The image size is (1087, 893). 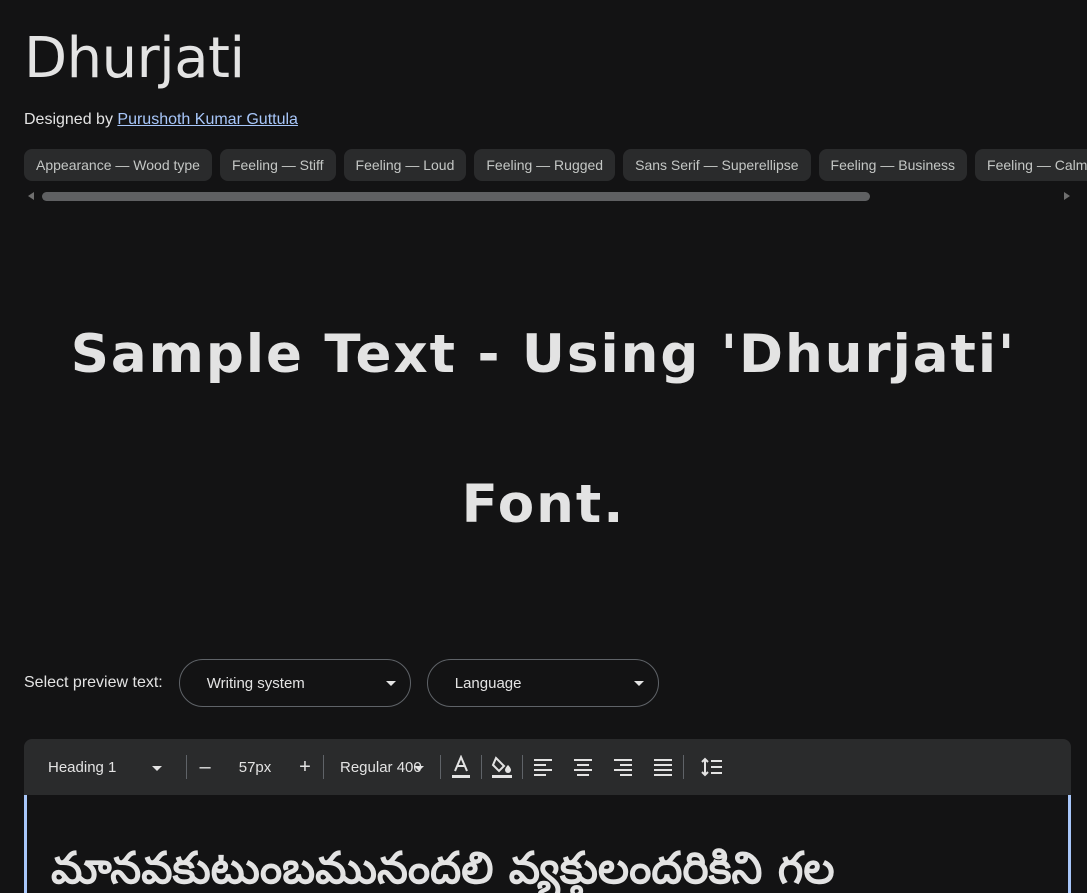 I want to click on tag-chip: Feeling — Calm, so click(x=1031, y=165).